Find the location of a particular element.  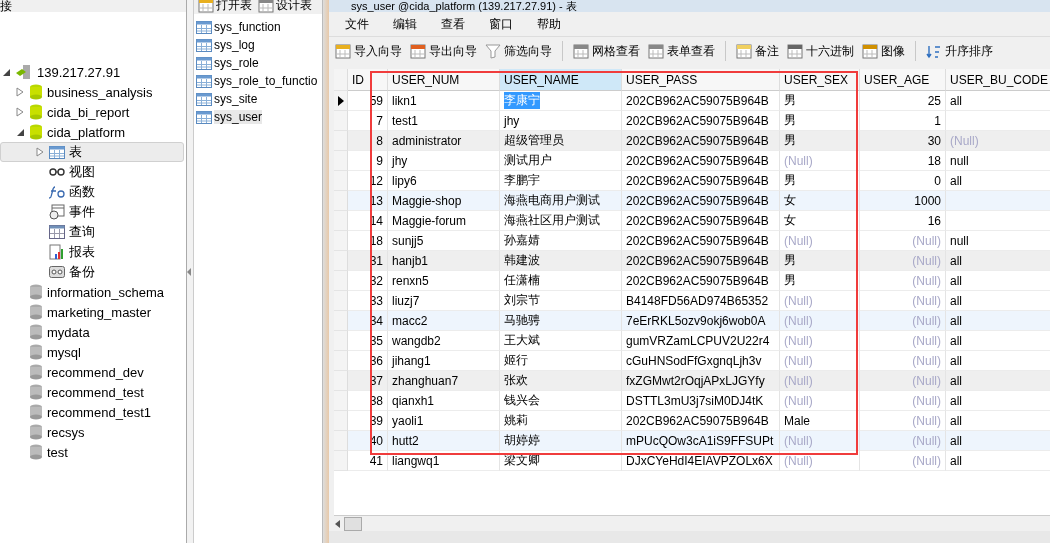

table-cell: test1 is located at coordinates (405, 120).